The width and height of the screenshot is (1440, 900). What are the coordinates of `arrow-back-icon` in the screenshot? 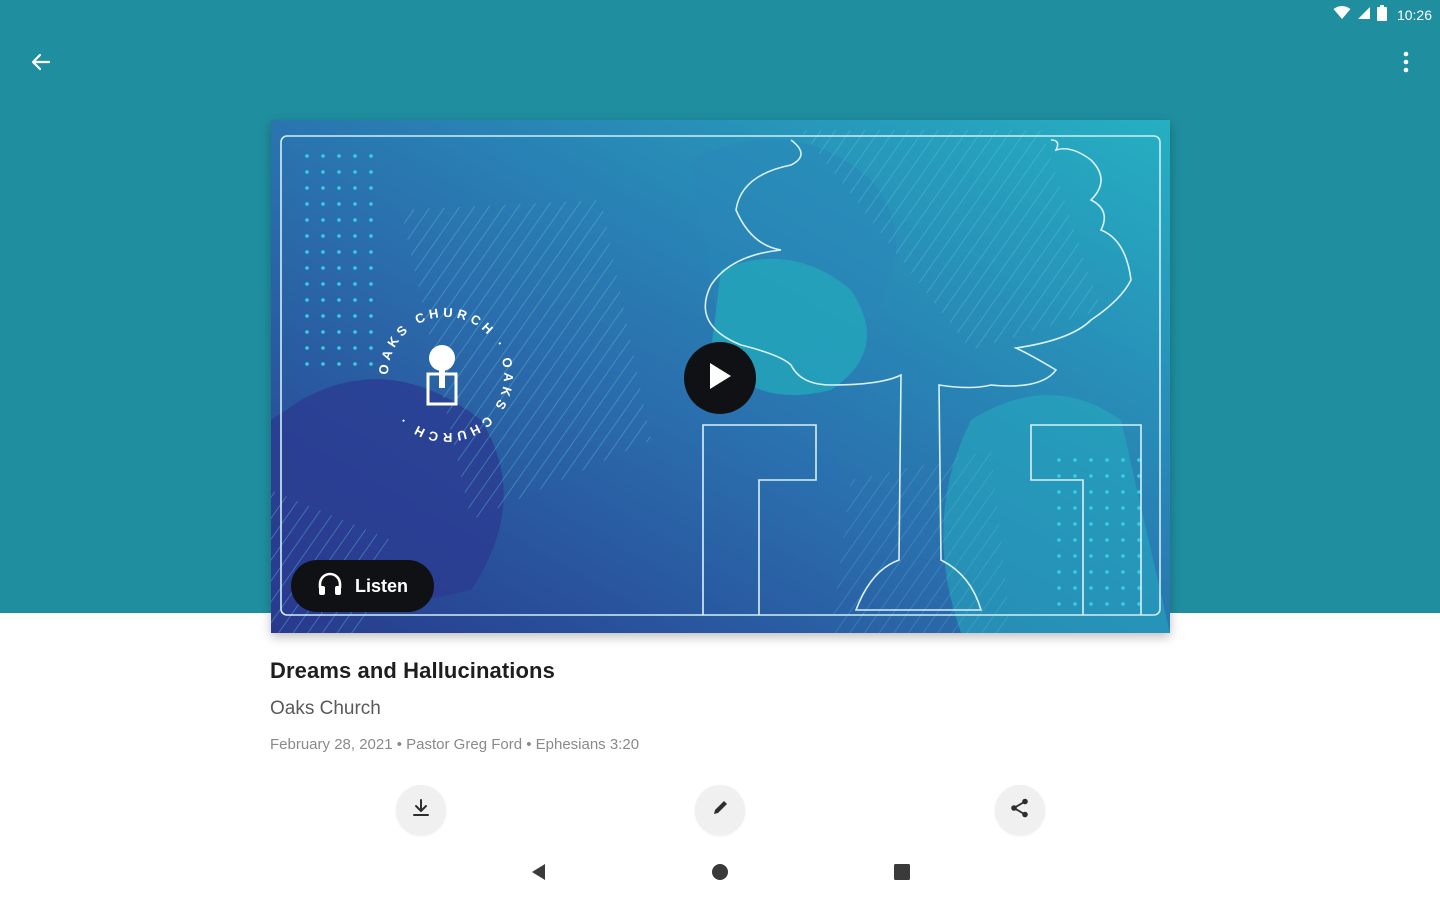 It's located at (41, 64).